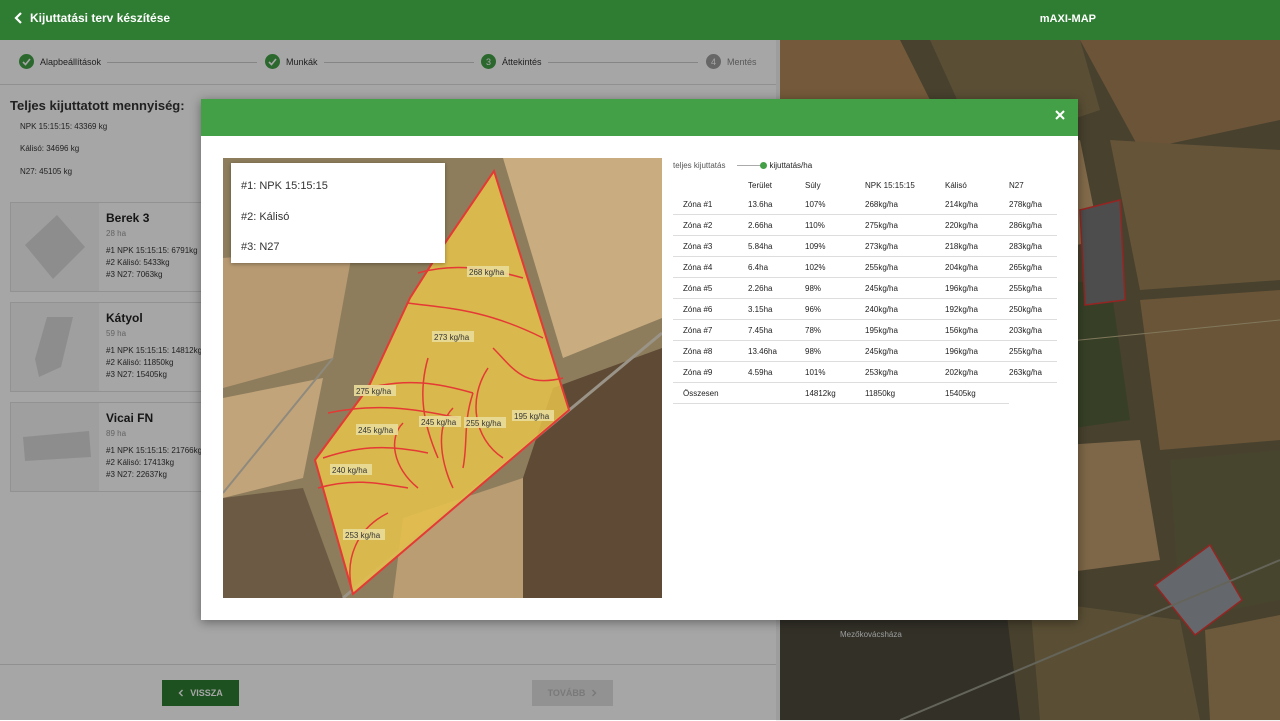 This screenshot has width=1280, height=721. Describe the element at coordinates (532, 416) in the screenshot. I see `zone-label: 195 kg/ha` at that location.